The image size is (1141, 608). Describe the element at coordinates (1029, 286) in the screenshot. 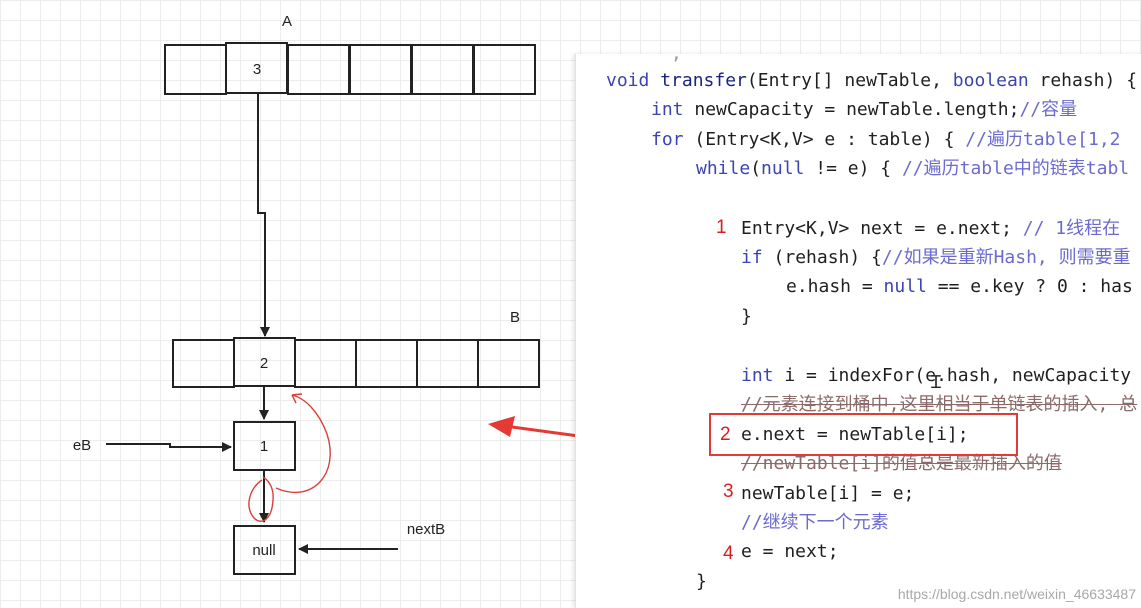

I see `code-token: == e.key ? 0 : has` at that location.